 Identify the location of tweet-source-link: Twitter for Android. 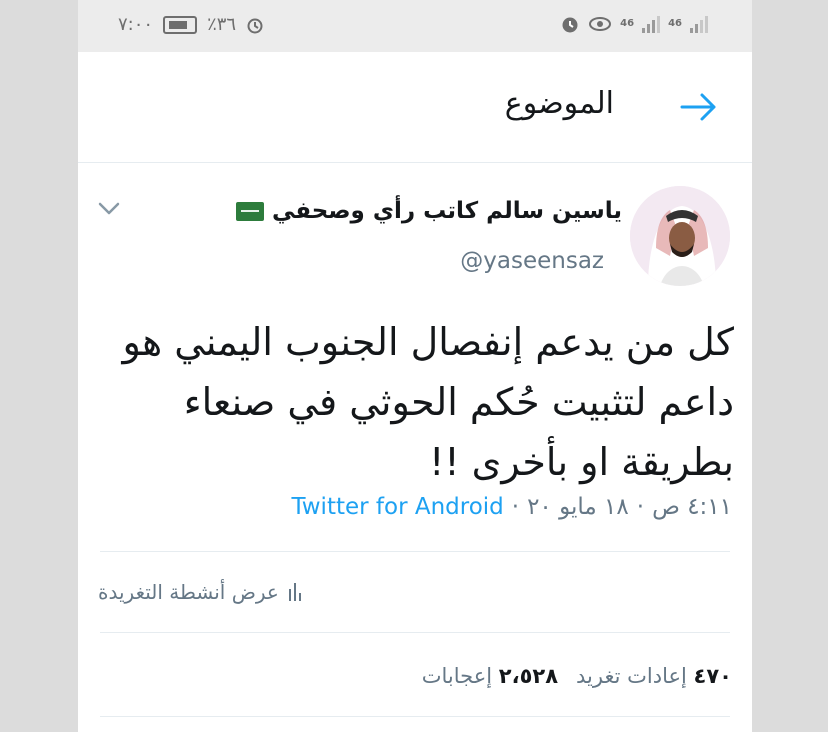
(398, 507).